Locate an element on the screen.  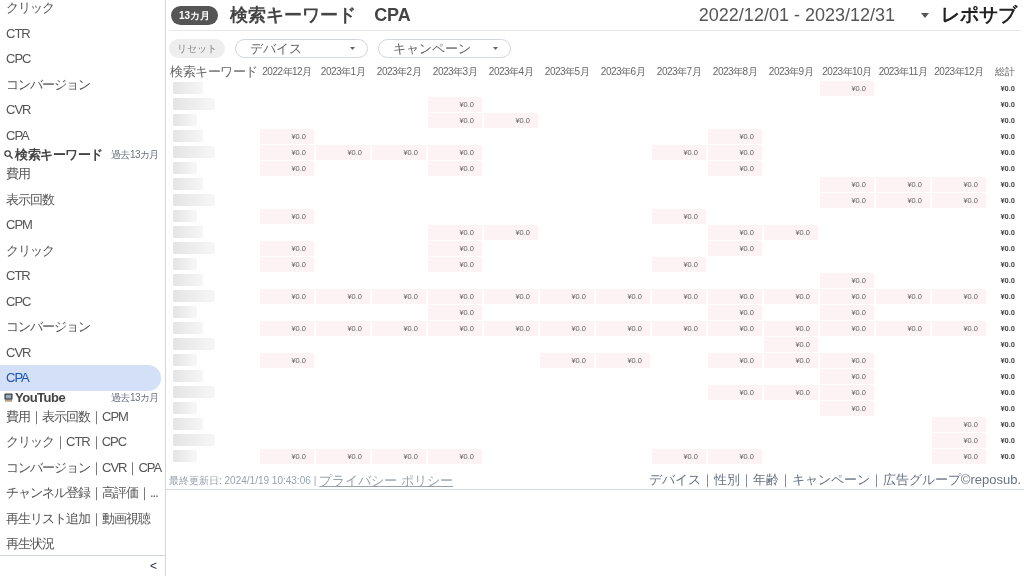
column-header: 2023年11月 is located at coordinates (903, 71).